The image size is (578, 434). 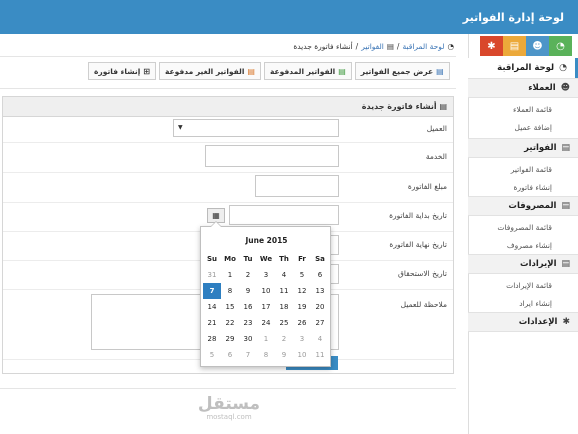 I want to click on weekday-header: Tu, so click(x=248, y=259).